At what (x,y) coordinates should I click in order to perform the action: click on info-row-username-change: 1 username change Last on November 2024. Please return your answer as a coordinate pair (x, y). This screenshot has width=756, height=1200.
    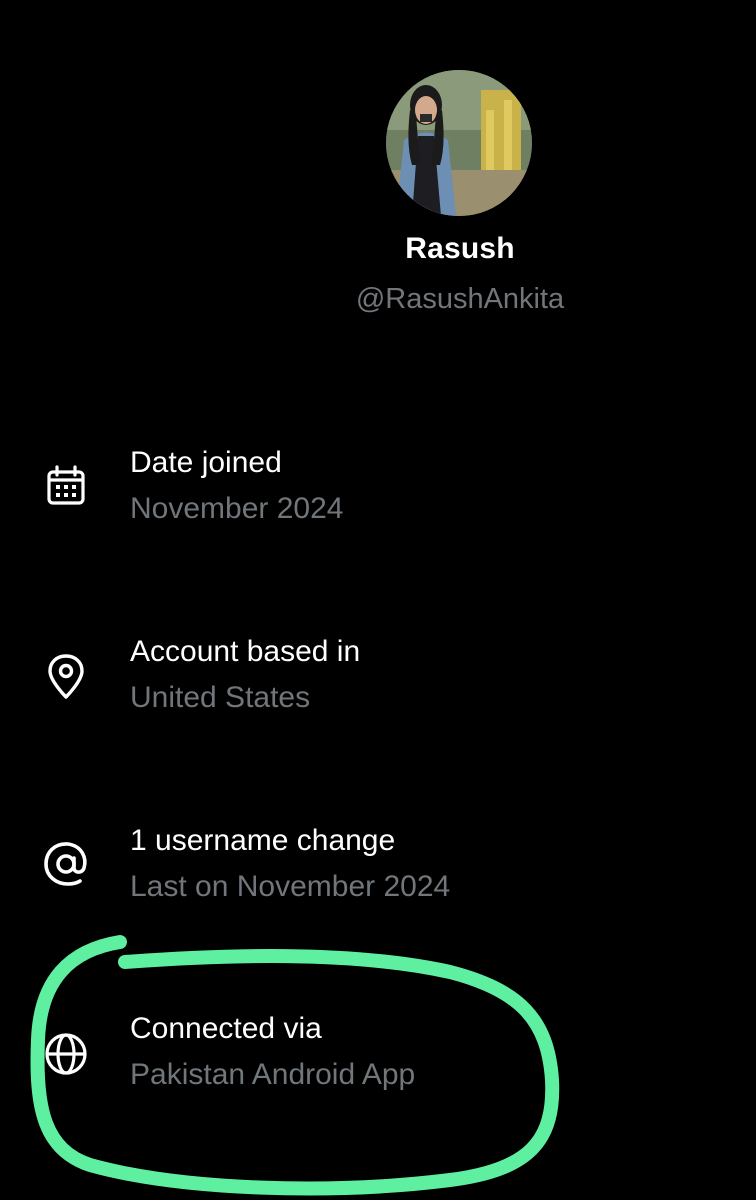
    Looking at the image, I should click on (378, 874).